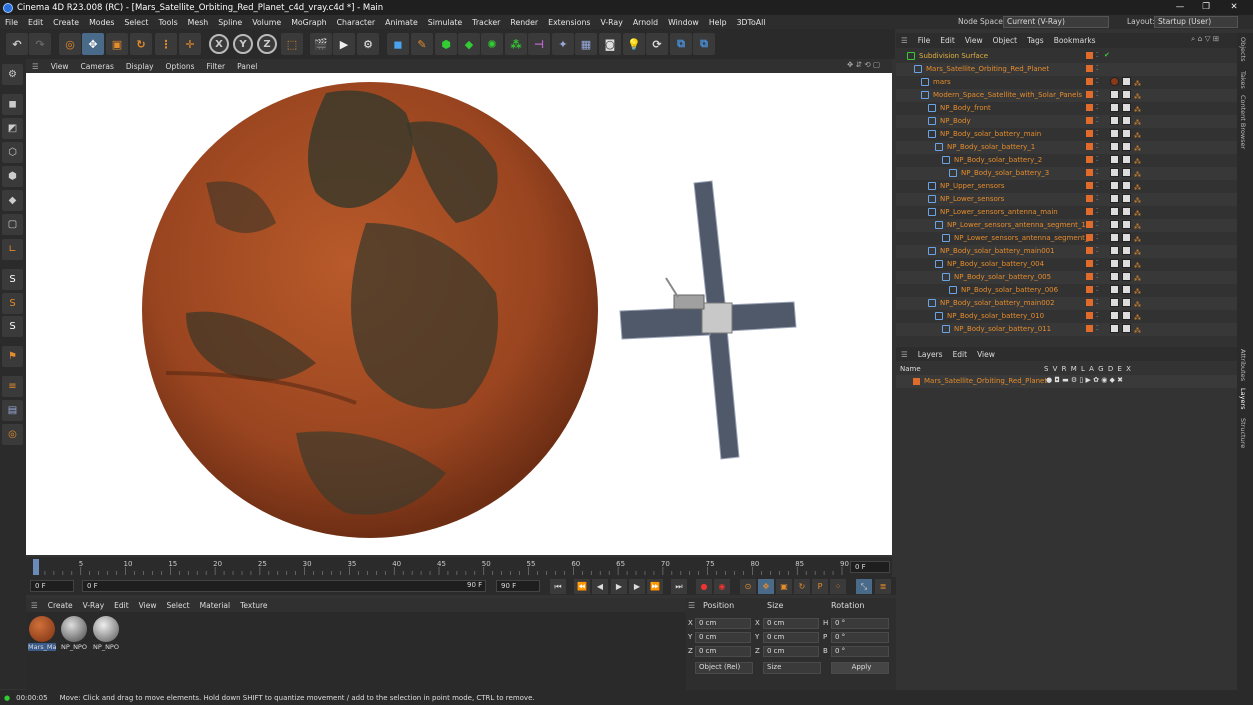 The height and width of the screenshot is (705, 1253). What do you see at coordinates (860, 637) in the screenshot?
I see `rotation-p-field: 0 °` at bounding box center [860, 637].